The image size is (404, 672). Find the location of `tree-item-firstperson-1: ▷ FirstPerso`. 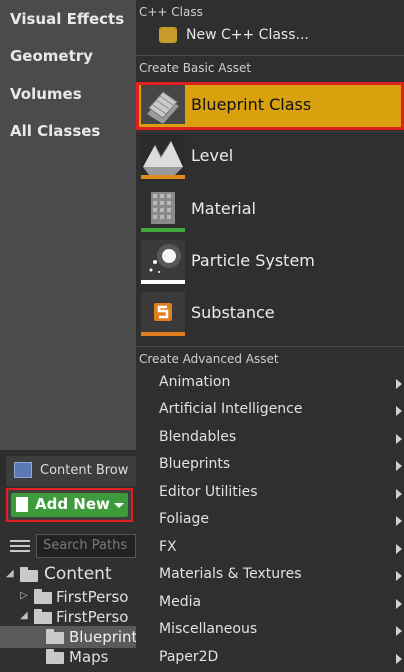

tree-item-firstperson-1: ▷ FirstPerso is located at coordinates (68, 597).